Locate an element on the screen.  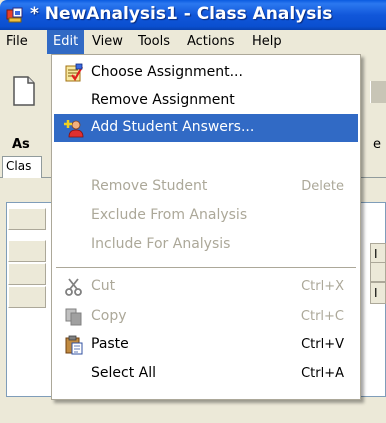
menu-bar: File Edit View Tools Actions Help is located at coordinates (193, 42).